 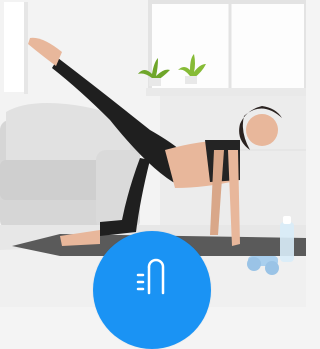 What do you see at coordinates (150, 276) in the screenshot?
I see `thermometer-icon` at bounding box center [150, 276].